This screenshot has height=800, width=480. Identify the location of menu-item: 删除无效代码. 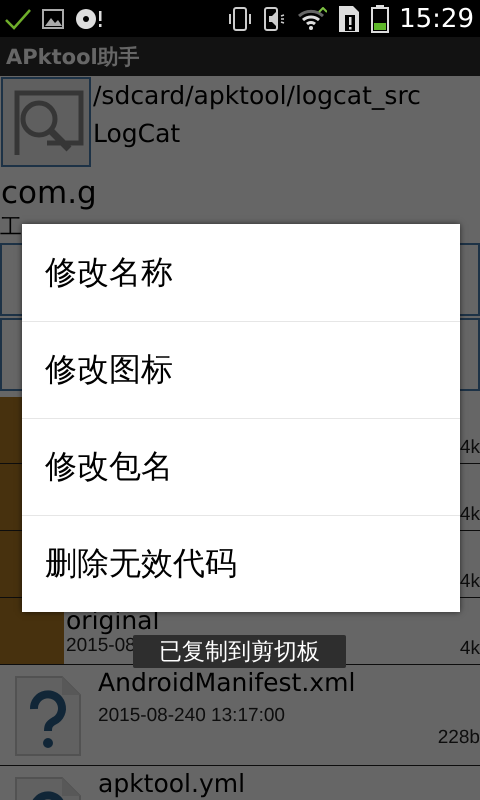
(241, 563).